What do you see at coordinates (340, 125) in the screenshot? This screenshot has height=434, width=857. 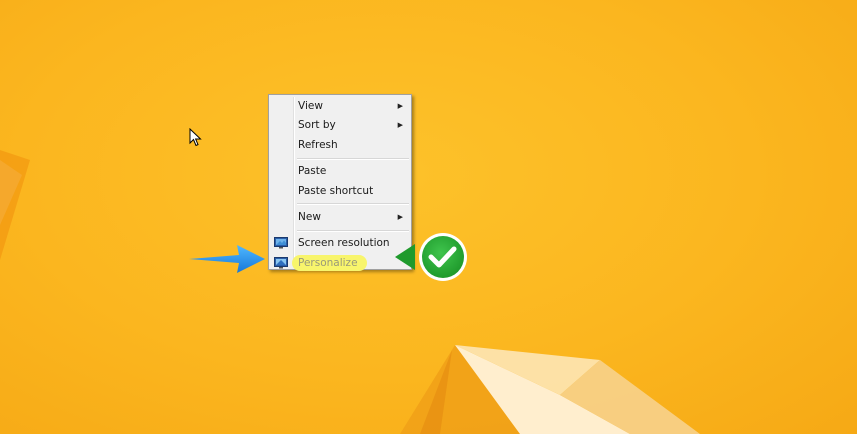 I see `menu-item-sort-by: Sort by ▶` at bounding box center [340, 125].